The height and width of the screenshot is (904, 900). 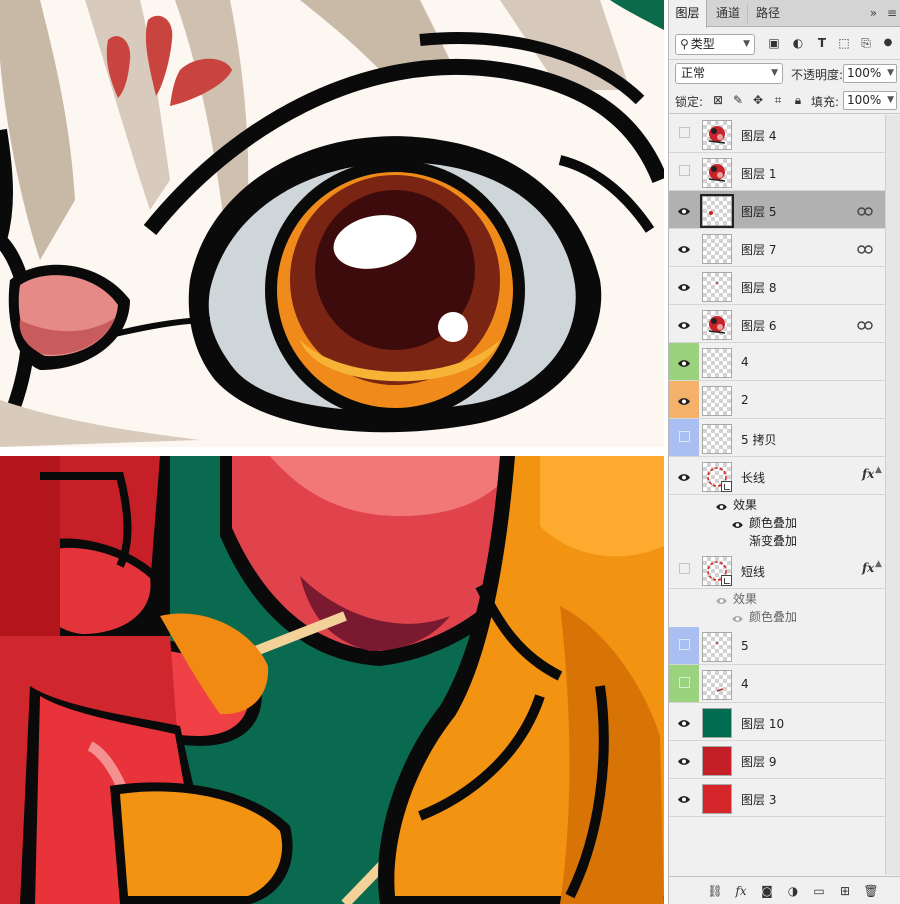 What do you see at coordinates (741, 891) in the screenshot?
I see `fx-icon: fx` at bounding box center [741, 891].